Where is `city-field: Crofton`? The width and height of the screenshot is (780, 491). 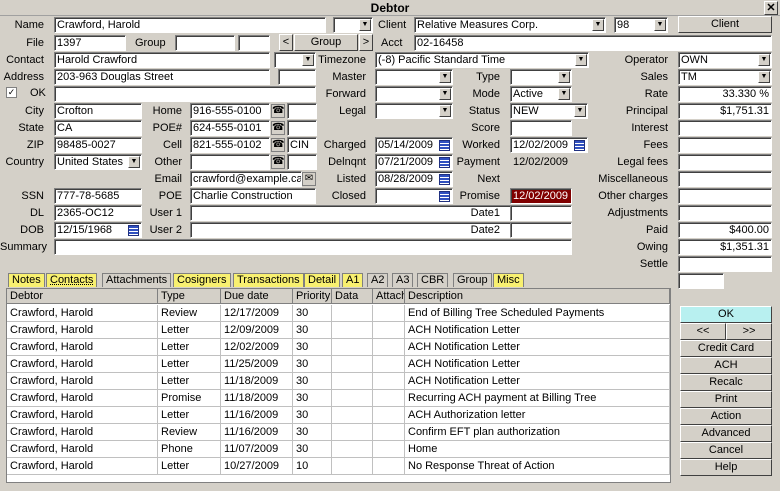 city-field: Crofton is located at coordinates (98, 111).